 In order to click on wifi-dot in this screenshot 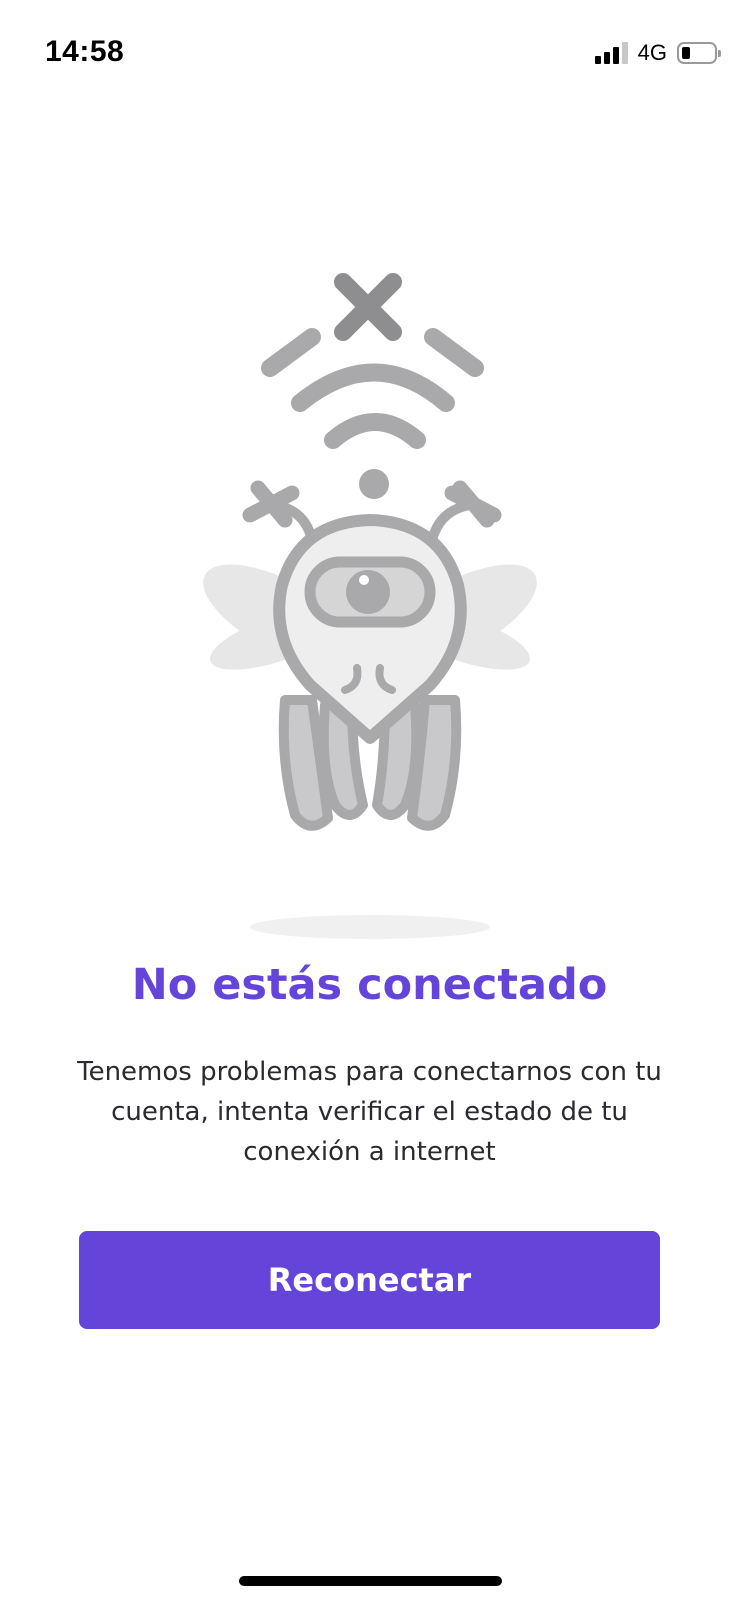, I will do `click(374, 484)`.